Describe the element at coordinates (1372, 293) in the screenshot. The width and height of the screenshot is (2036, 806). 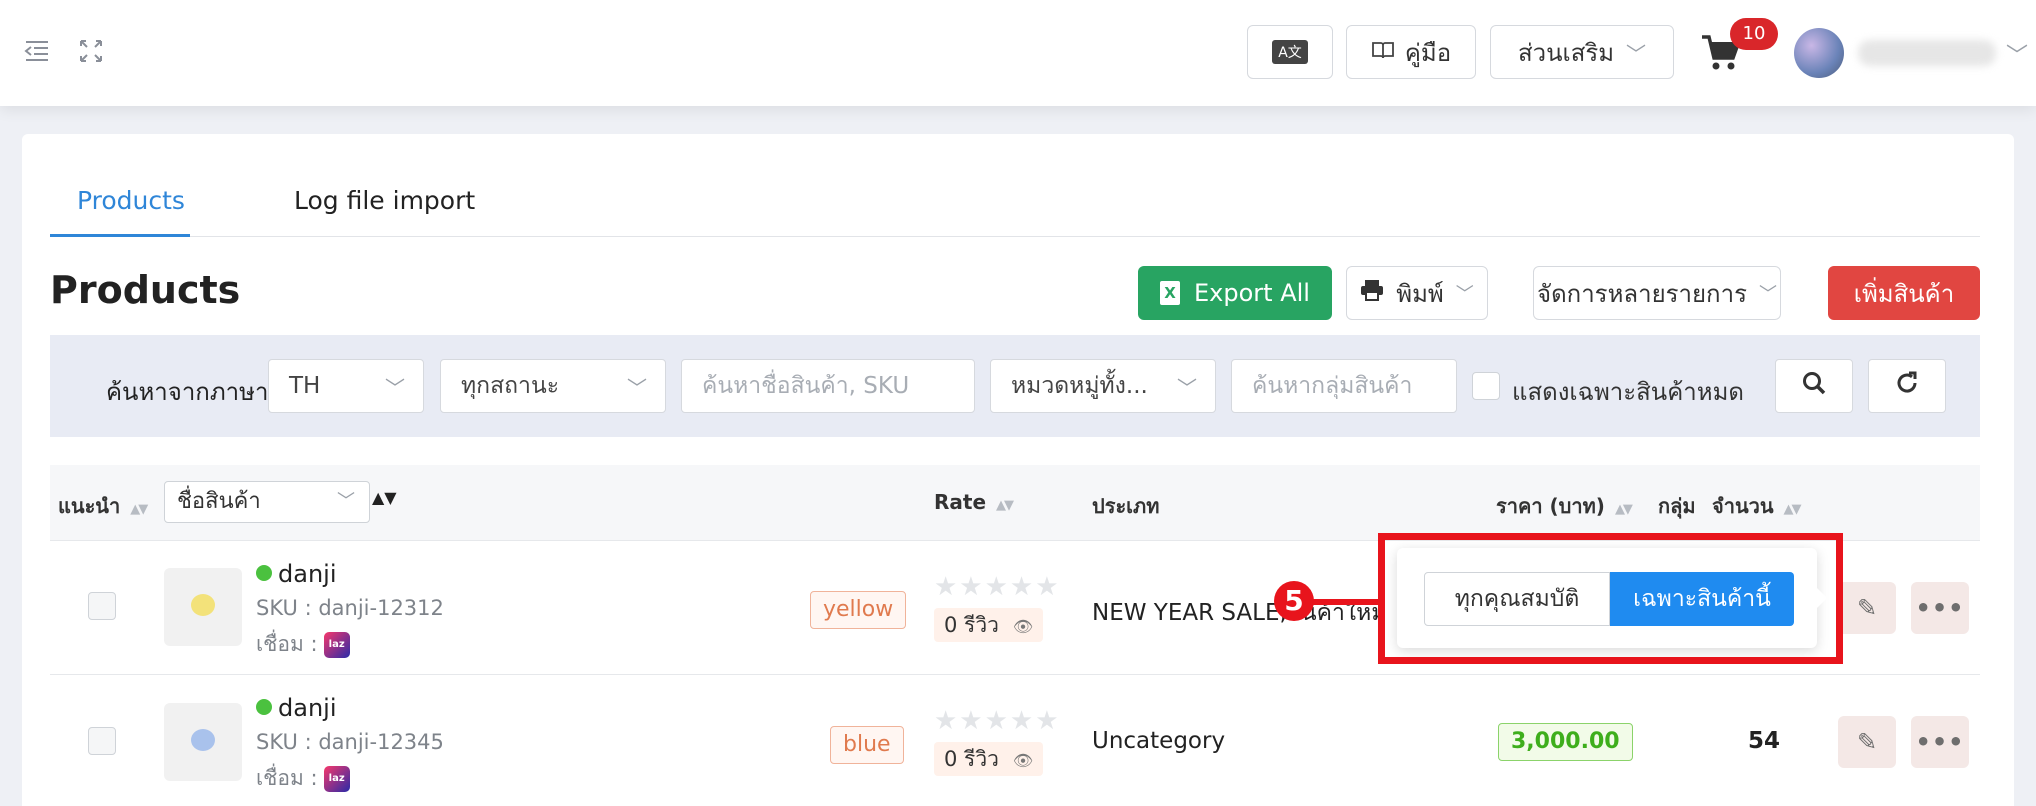
I see `printer-icon` at that location.